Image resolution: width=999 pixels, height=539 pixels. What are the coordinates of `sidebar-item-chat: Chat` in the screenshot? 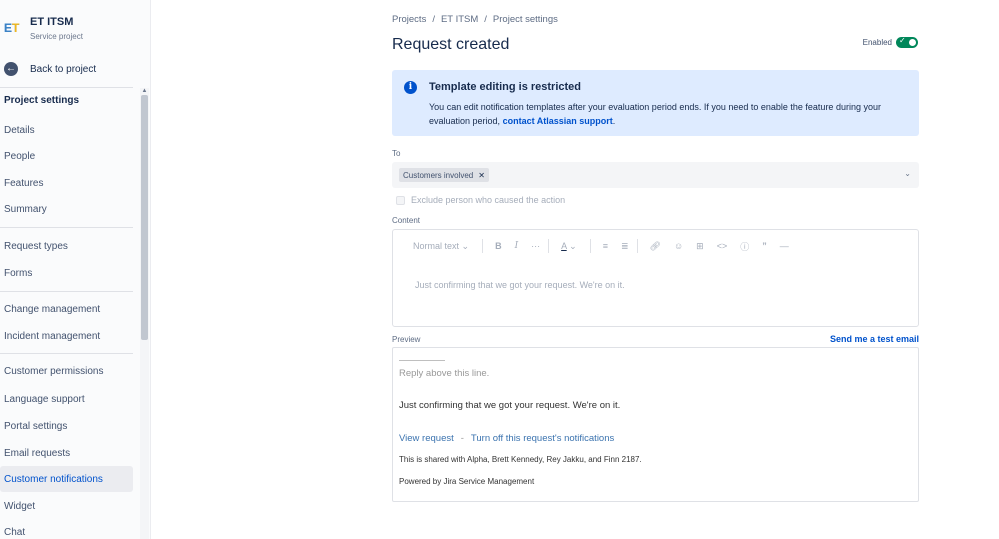 It's located at (66, 529).